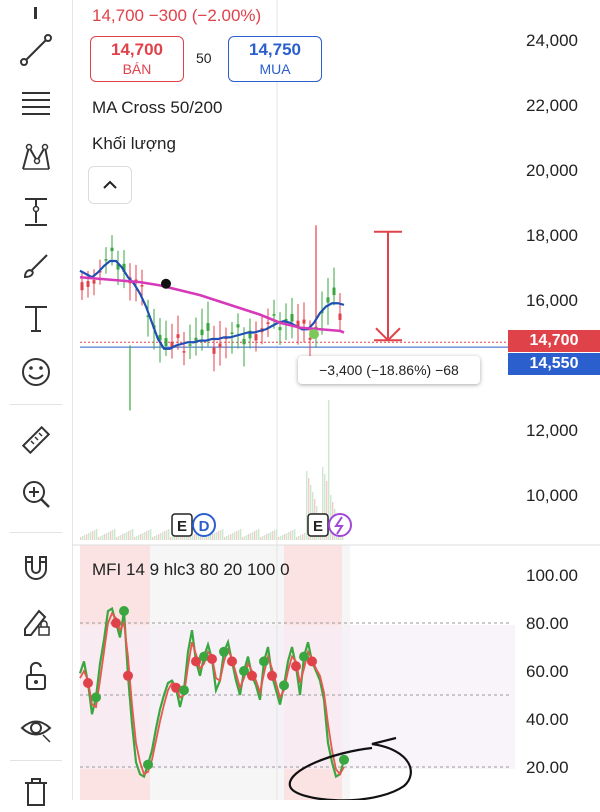 This screenshot has height=812, width=600. What do you see at coordinates (36, 372) in the screenshot?
I see `emoji-icon` at bounding box center [36, 372].